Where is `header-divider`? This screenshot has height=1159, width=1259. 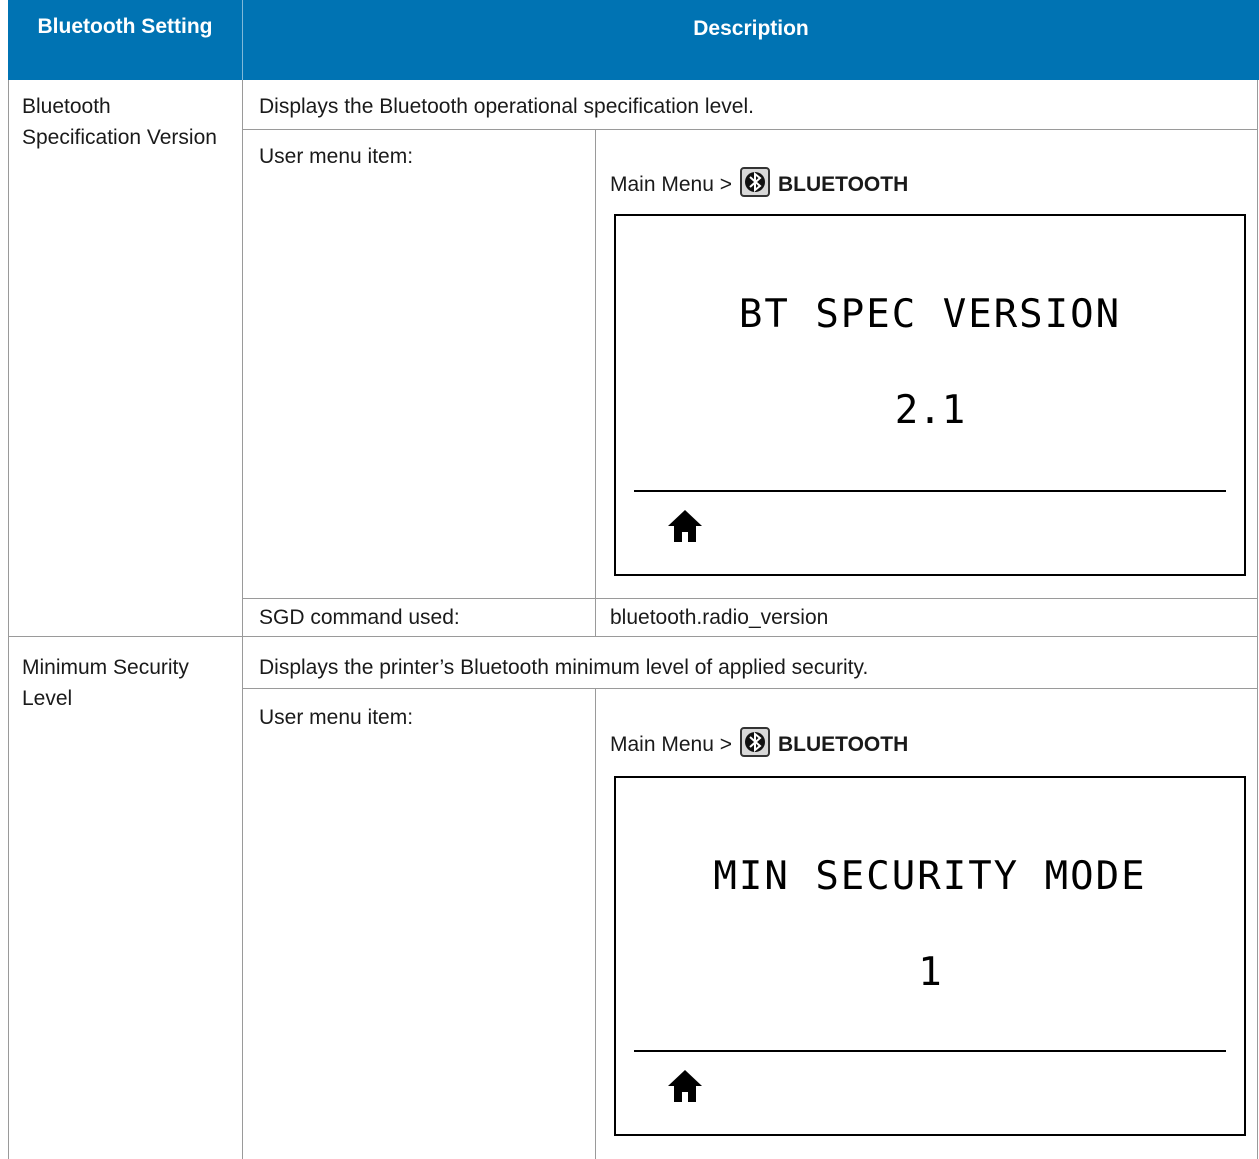
header-divider is located at coordinates (242, 40).